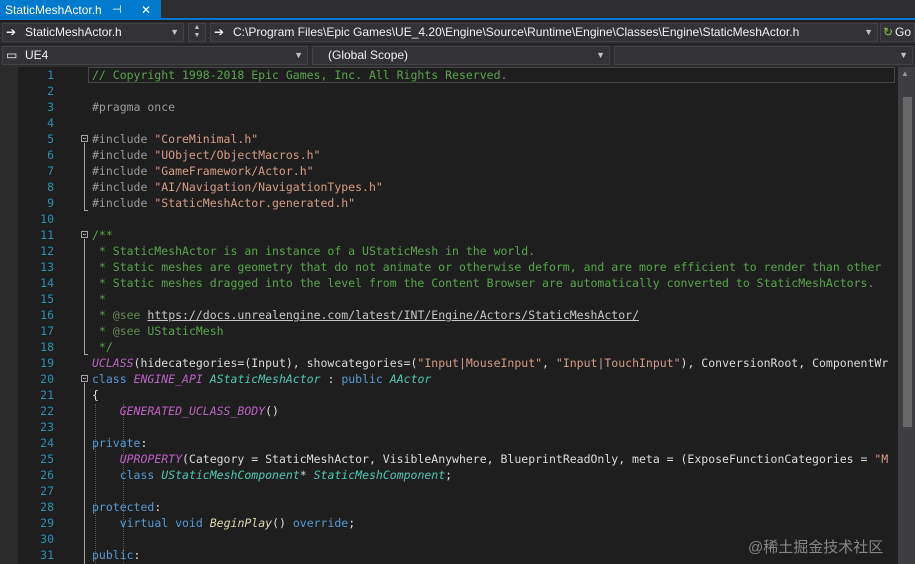  Describe the element at coordinates (84, 378) in the screenshot. I see `fold-toggle-class` at that location.